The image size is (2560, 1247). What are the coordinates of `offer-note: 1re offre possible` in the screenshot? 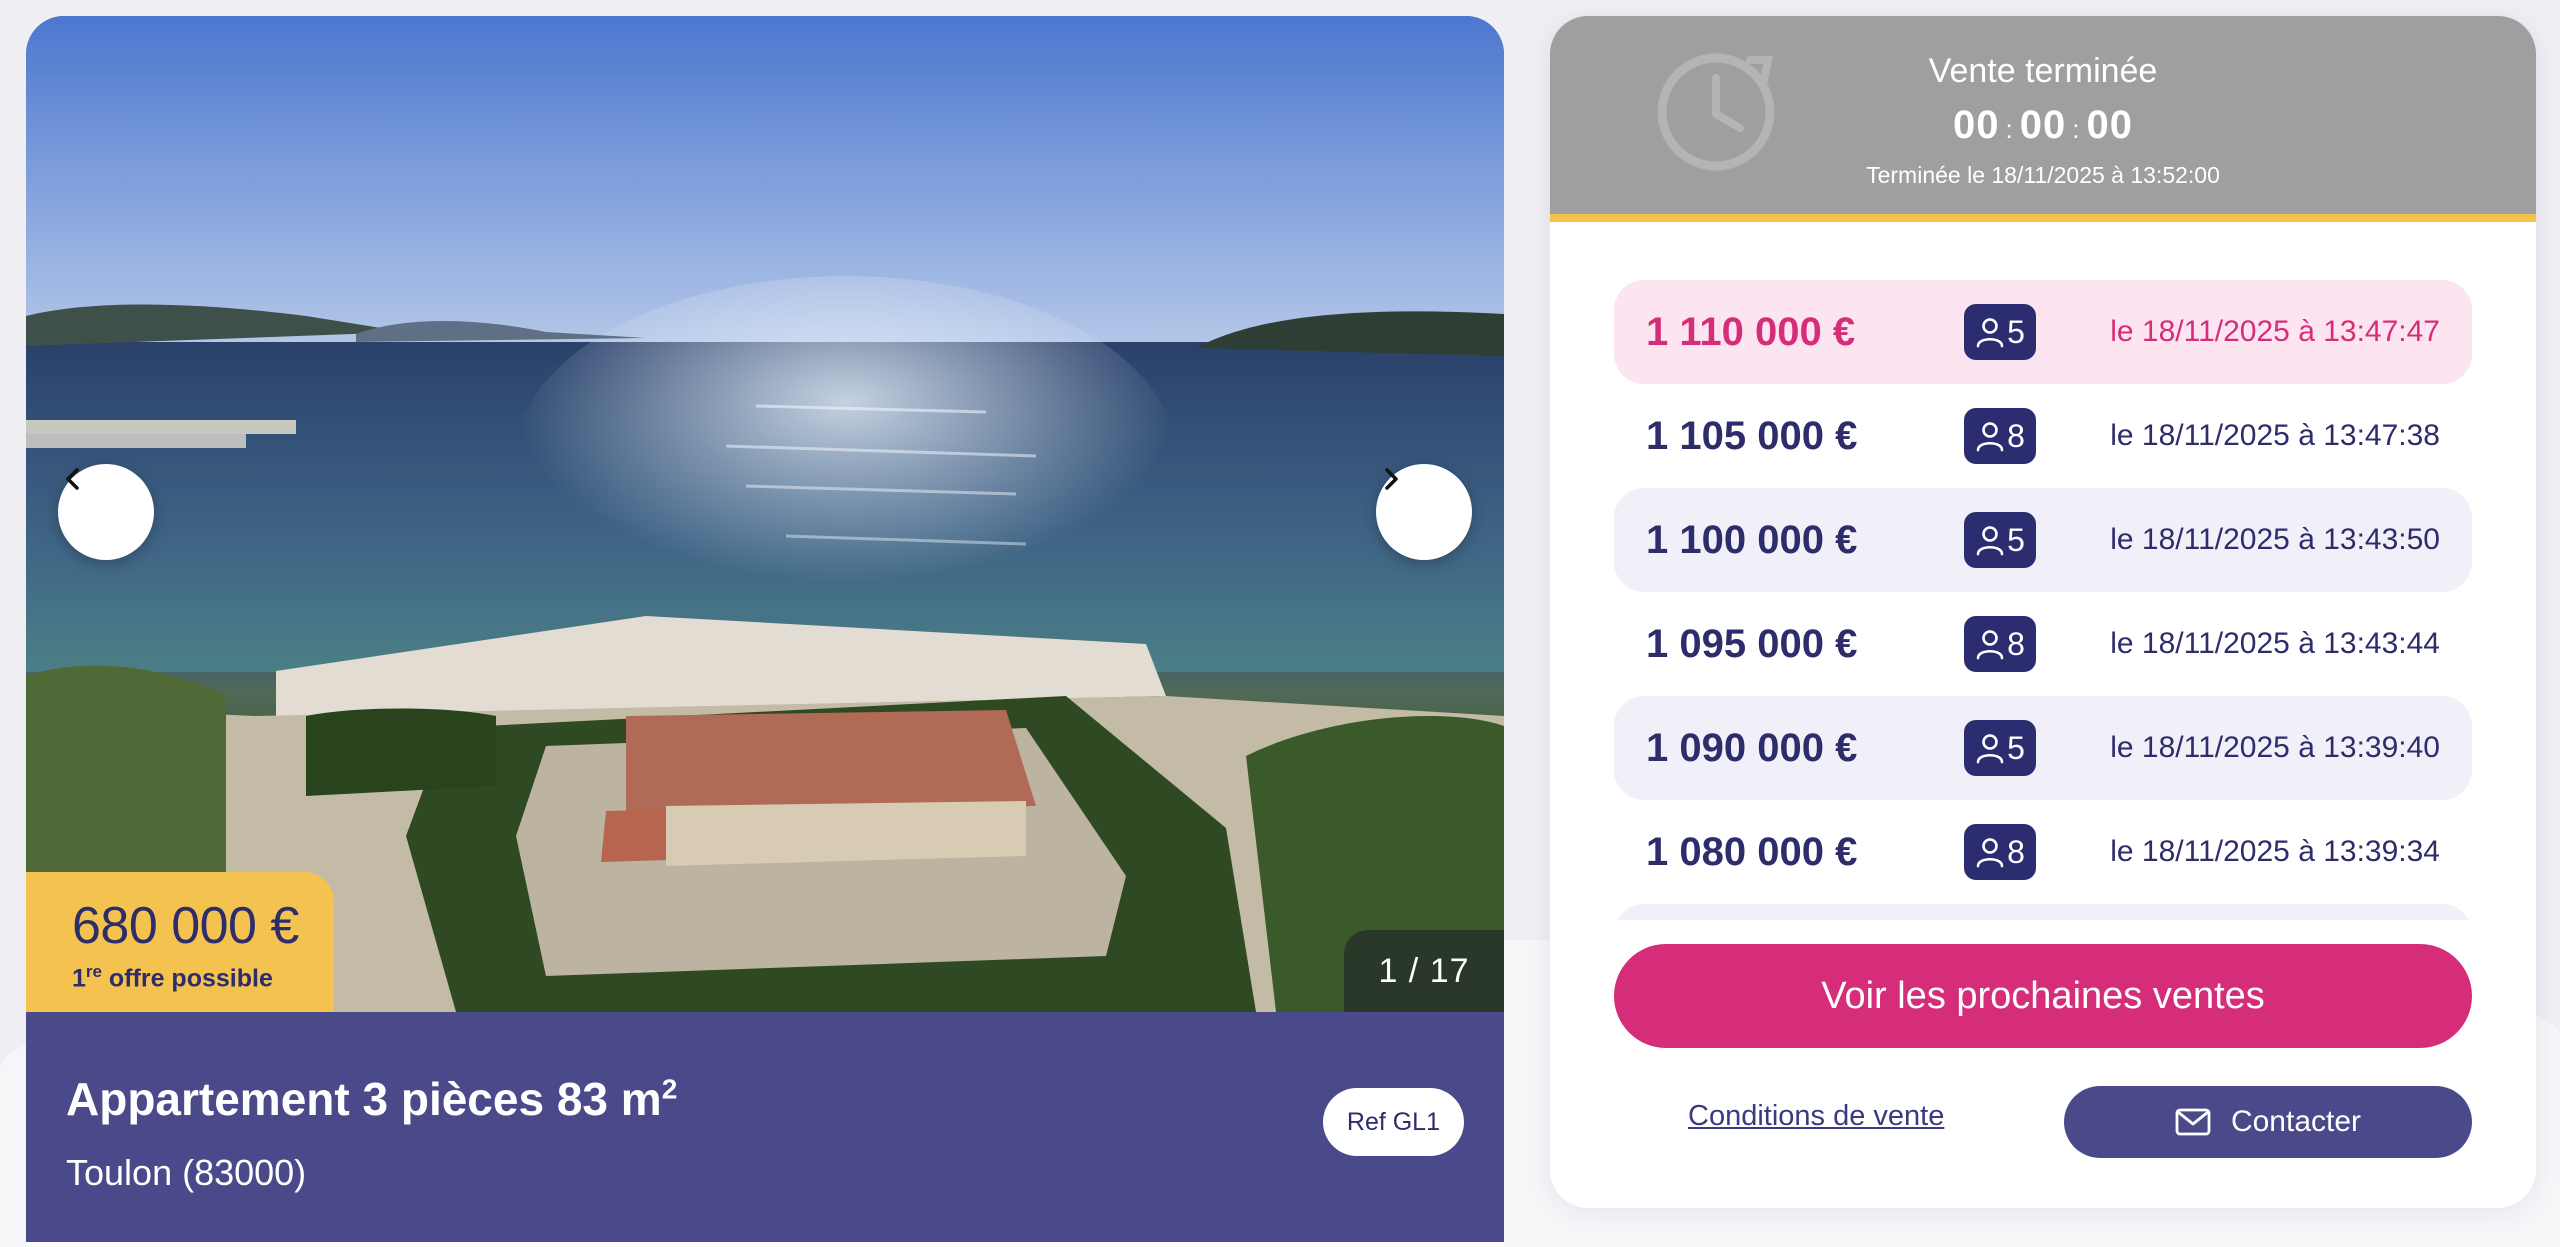 It's located at (172, 977).